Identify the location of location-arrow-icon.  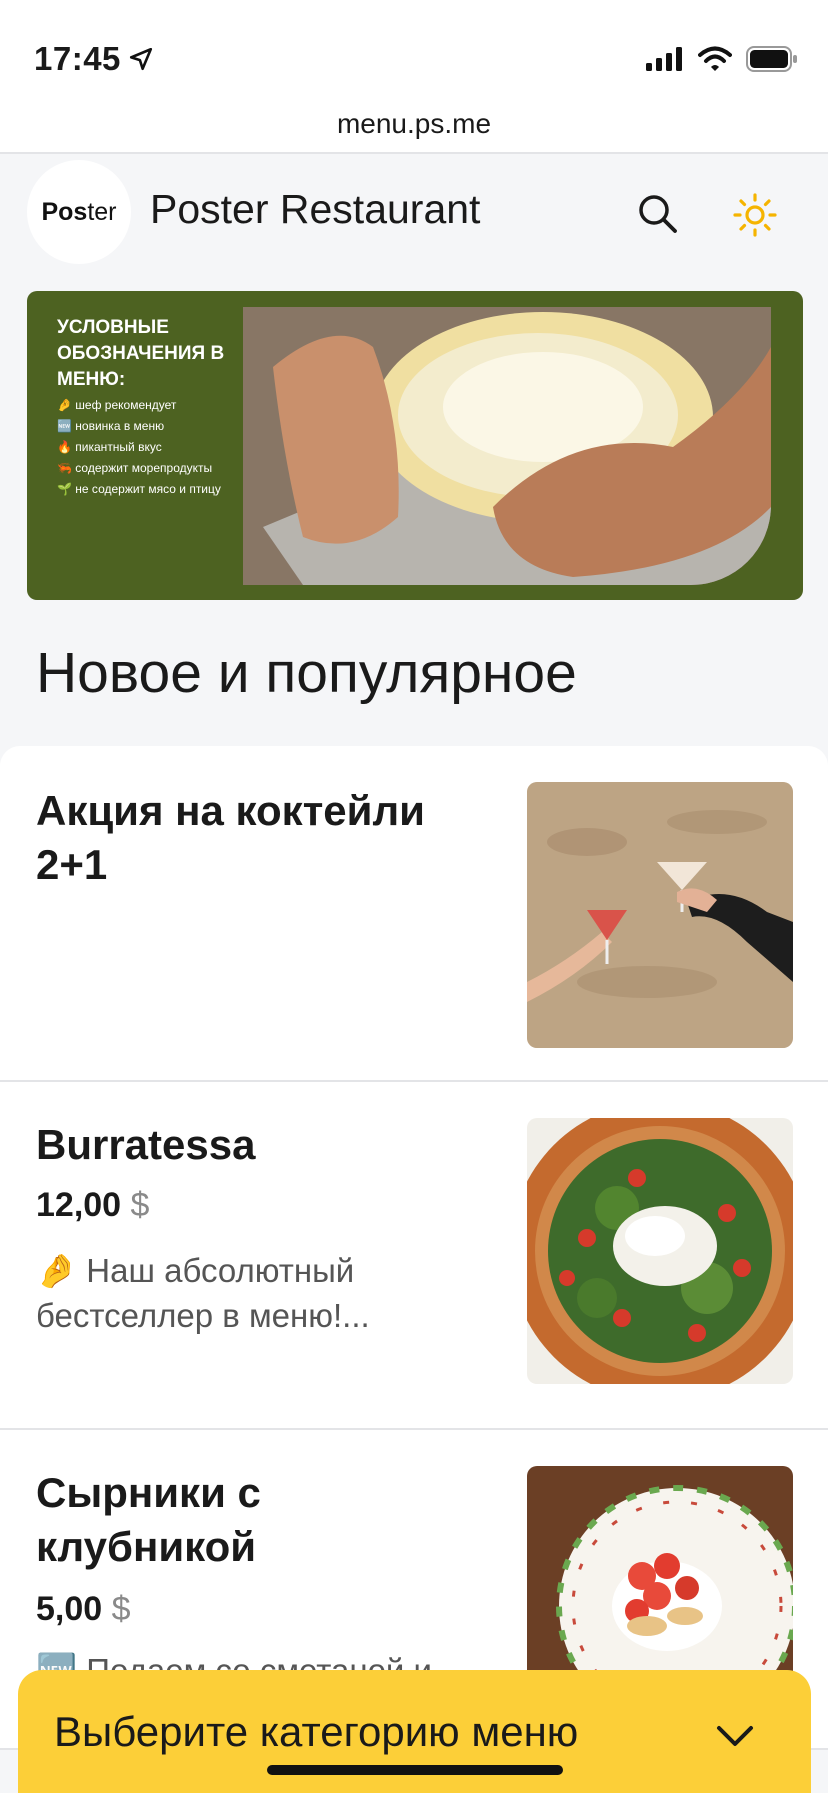
(141, 61).